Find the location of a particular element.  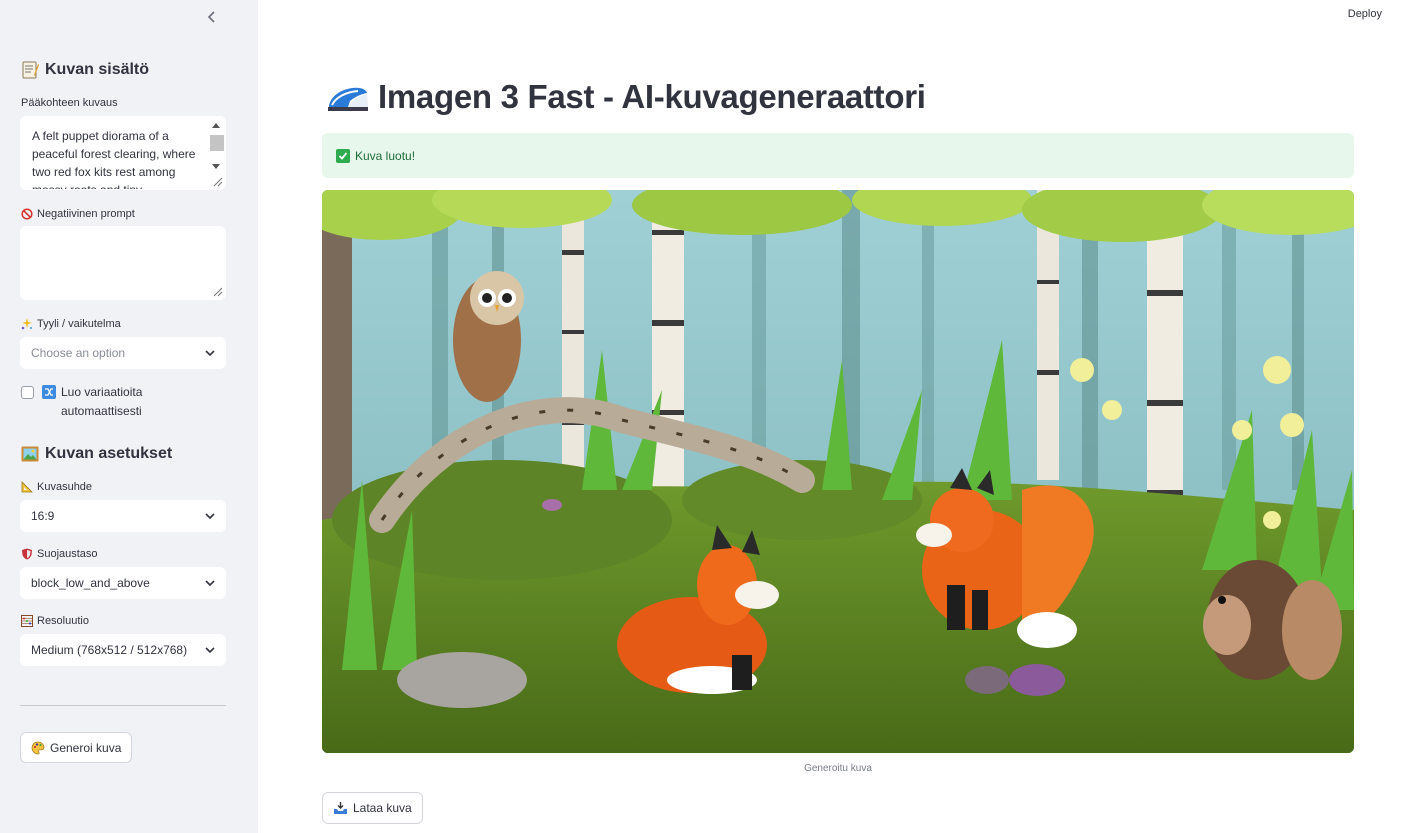

triangular-ruler-icon is located at coordinates (27, 487).